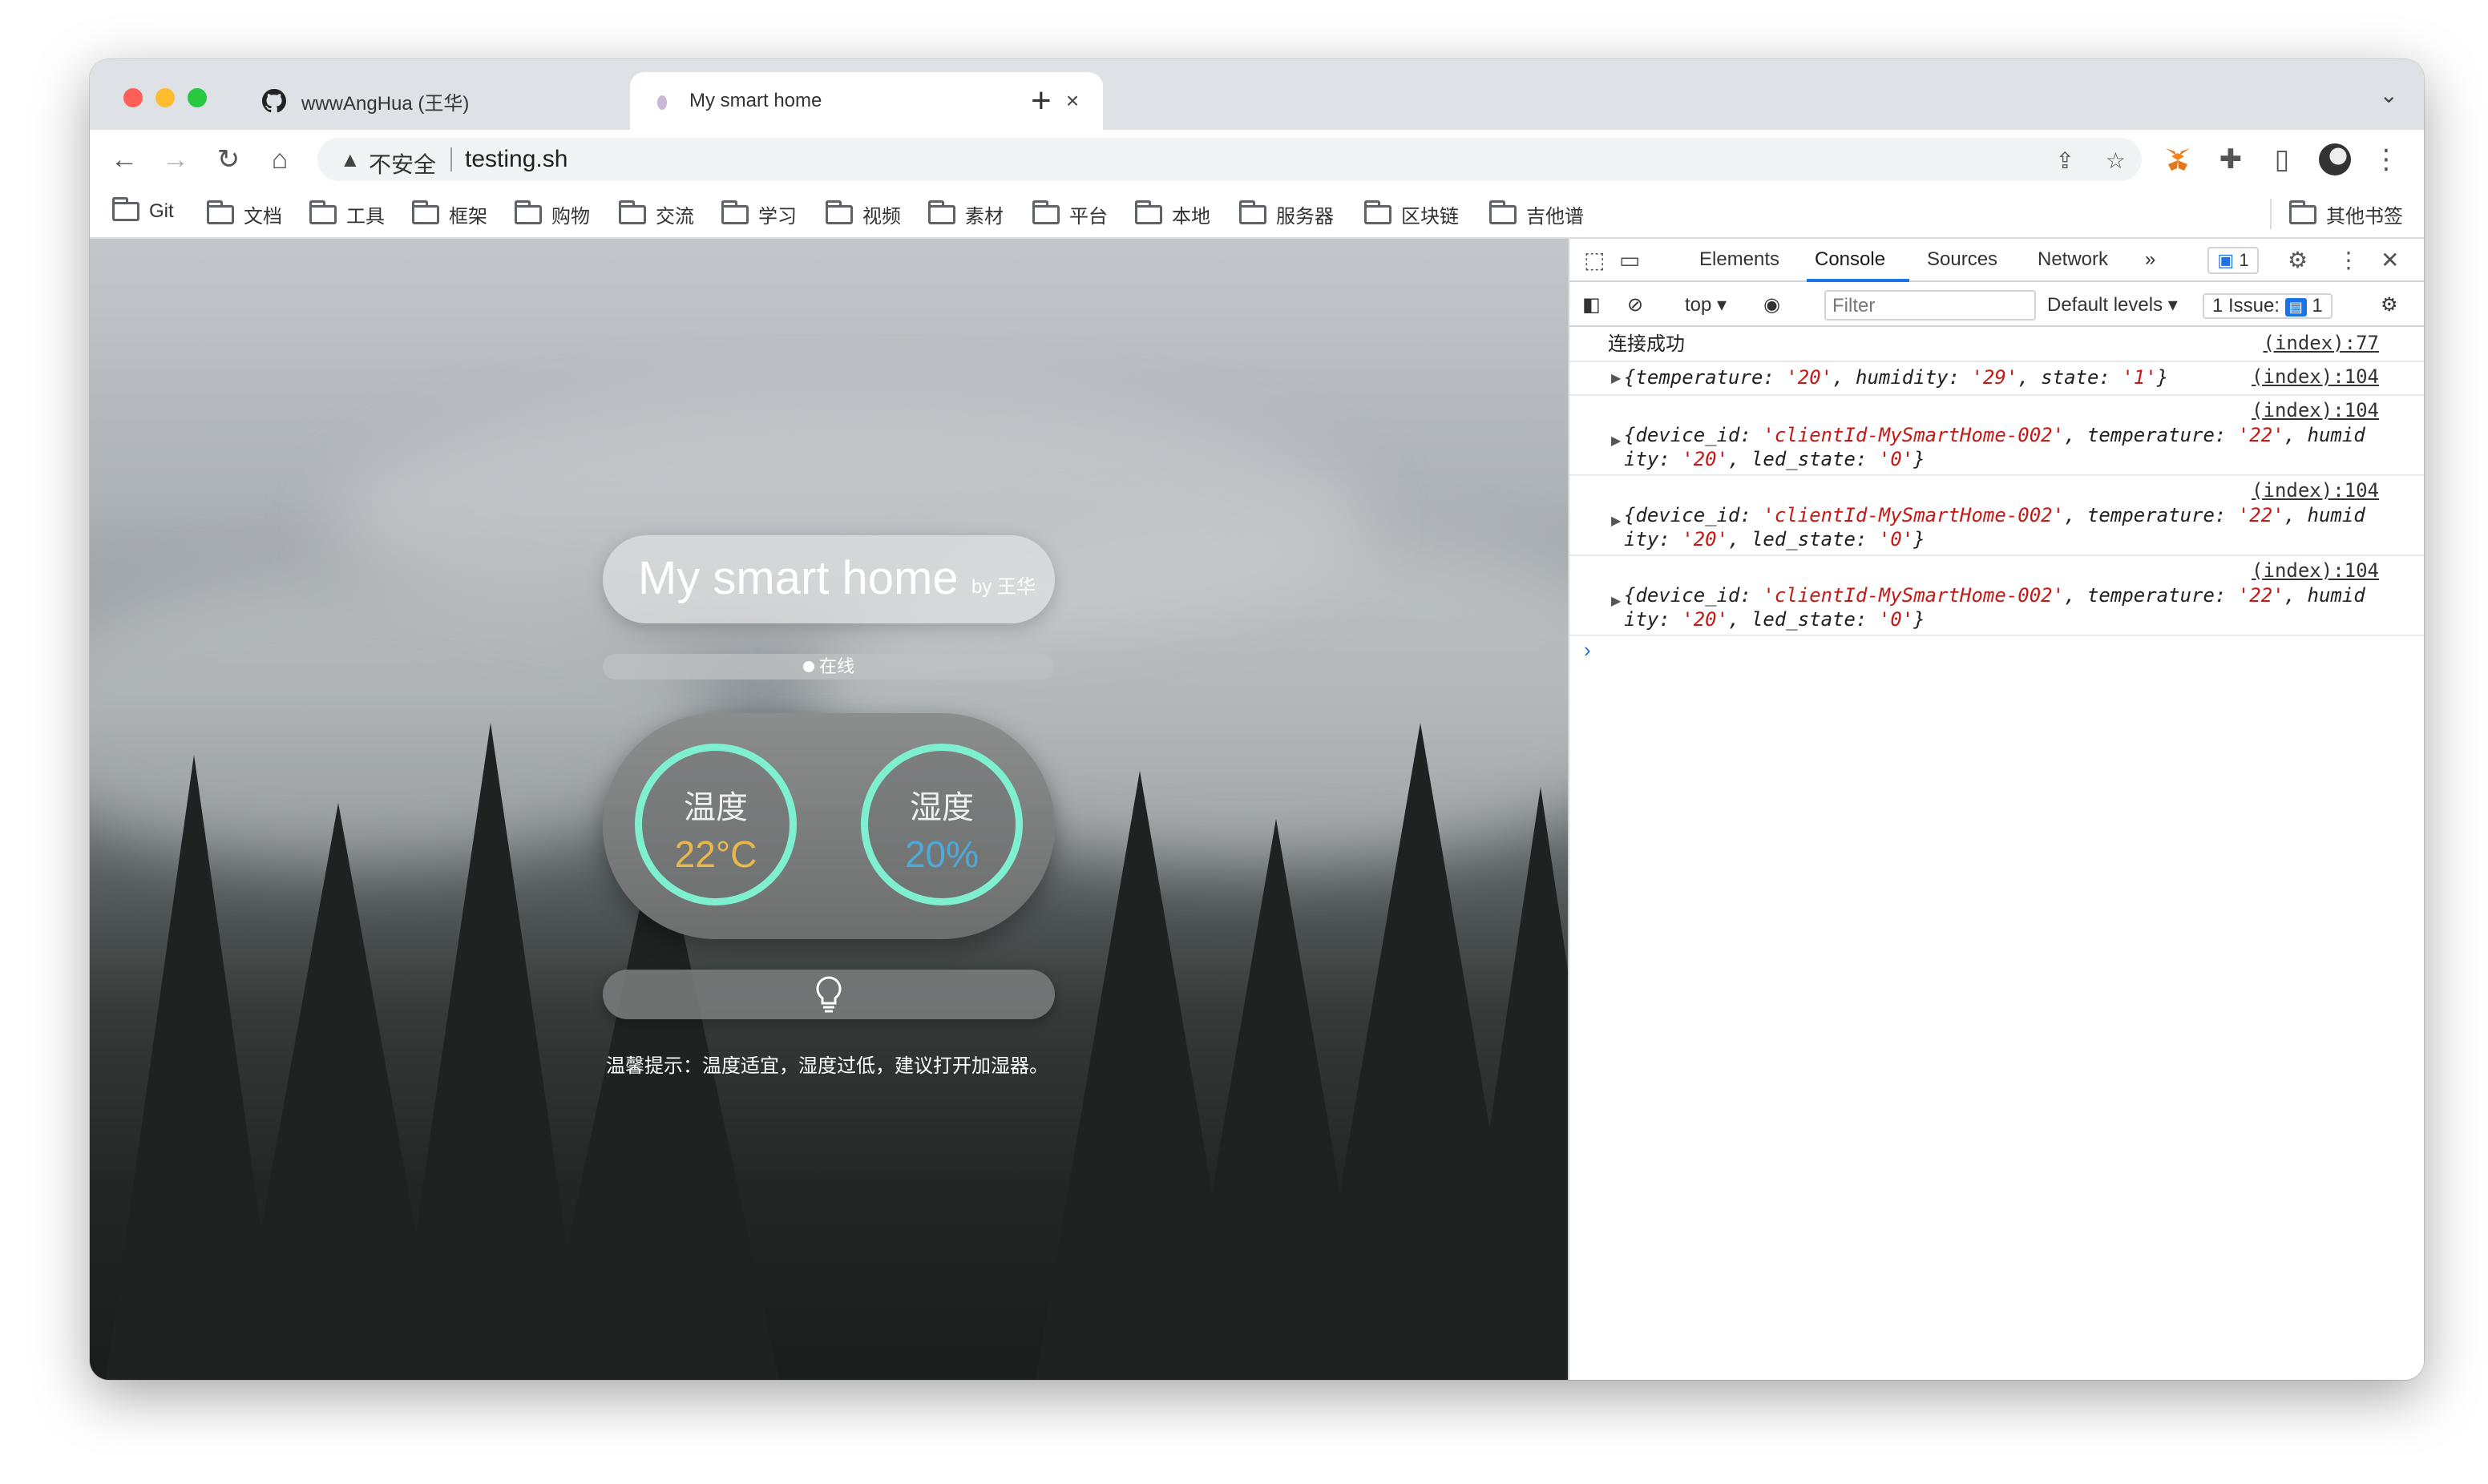  What do you see at coordinates (2112, 305) in the screenshot?
I see `levels-select: Default levels ▾` at bounding box center [2112, 305].